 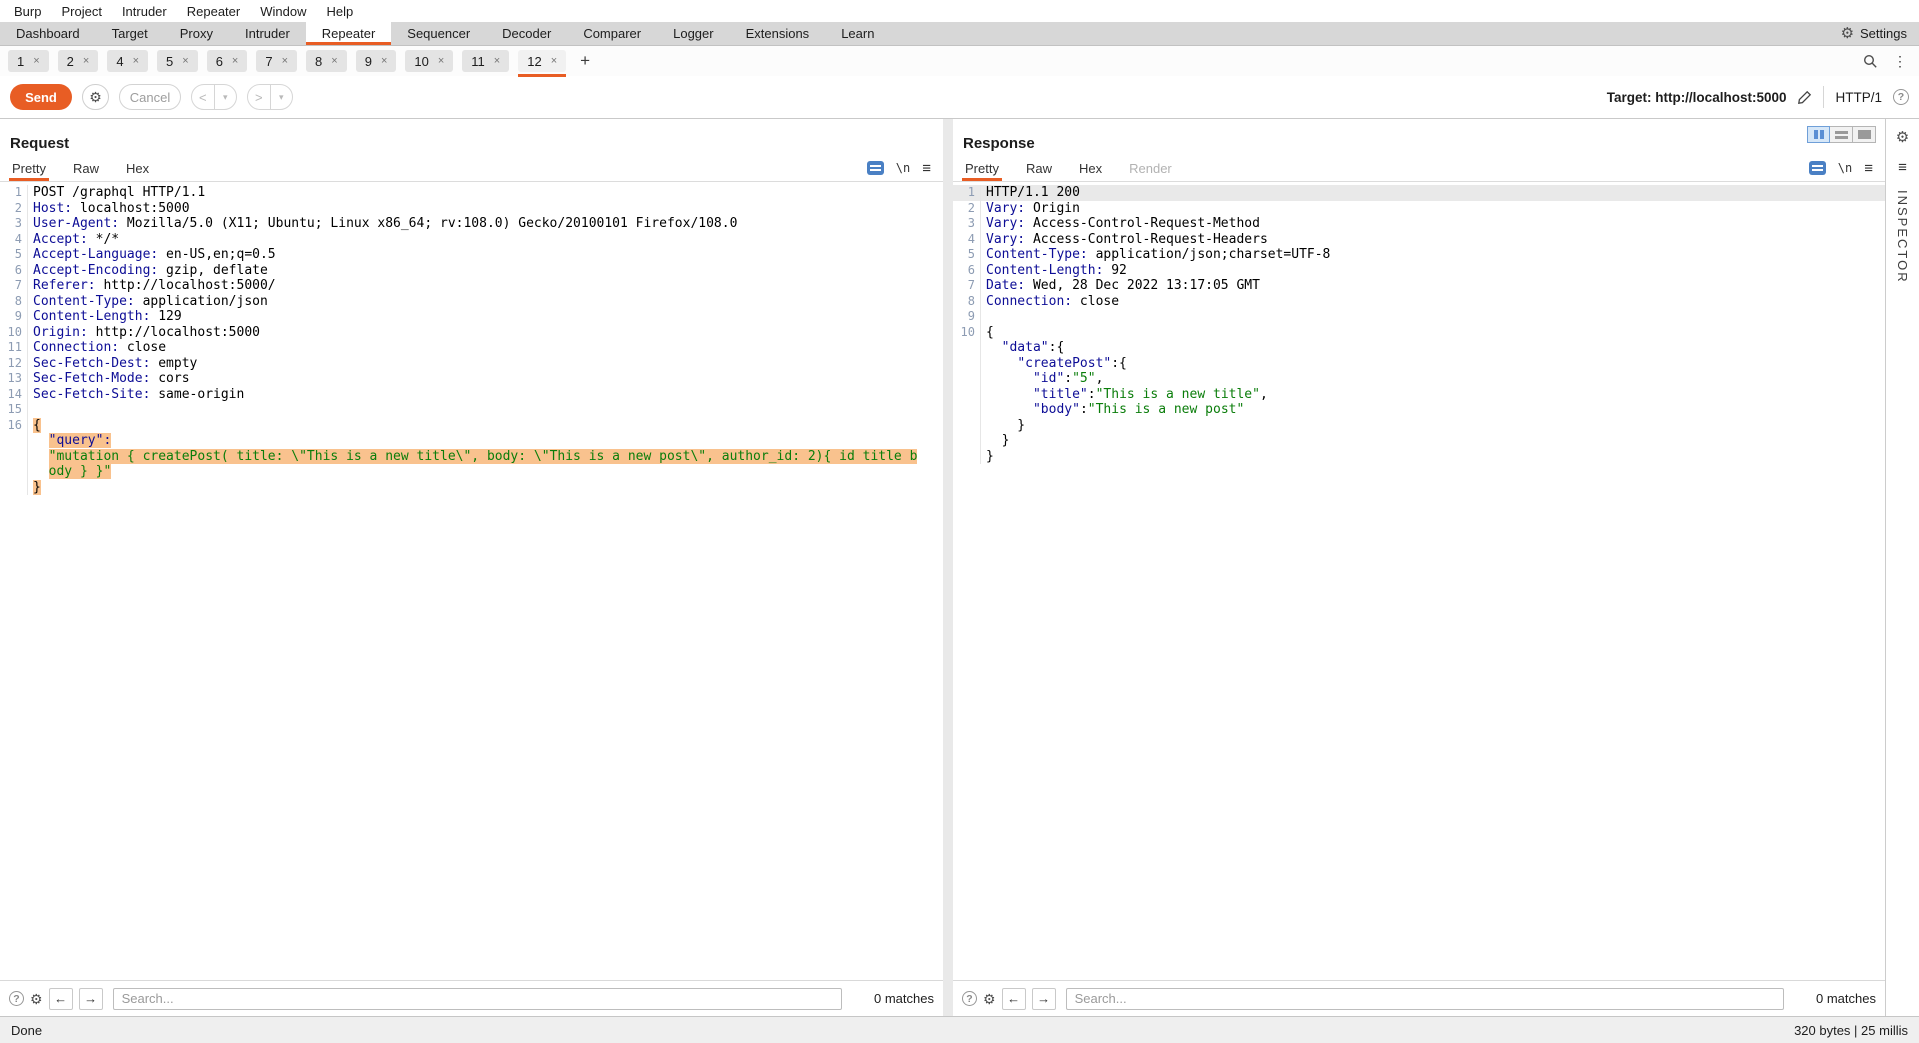 I want to click on menu-burp: Burp, so click(x=27, y=11).